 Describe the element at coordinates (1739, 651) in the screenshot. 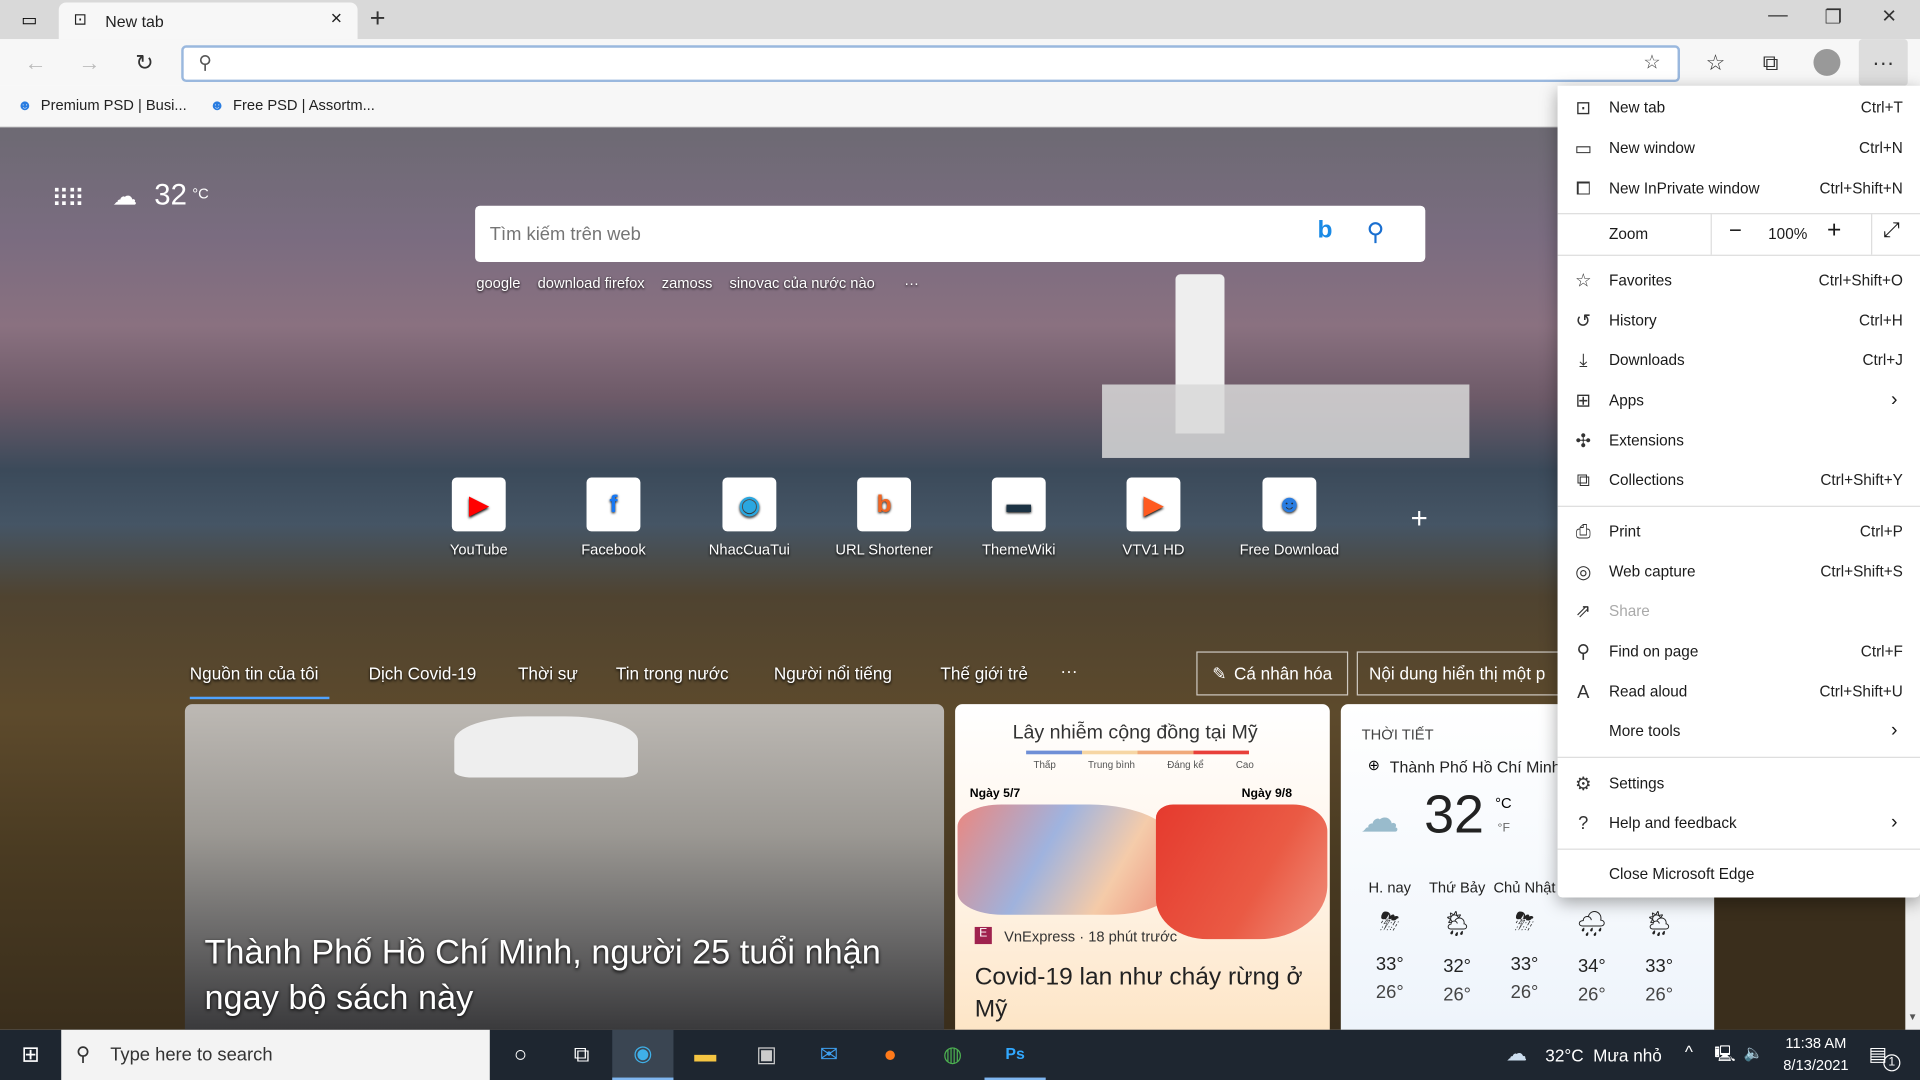

I see `menu-item-find-on-page: ⚲ Find on page Ctrl+F` at that location.